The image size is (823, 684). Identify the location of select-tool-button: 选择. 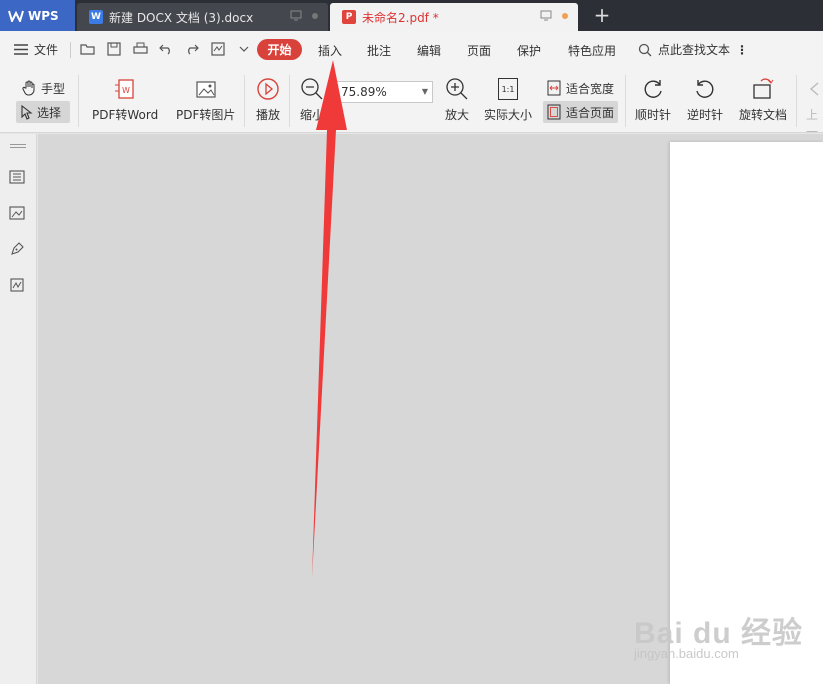
(43, 112).